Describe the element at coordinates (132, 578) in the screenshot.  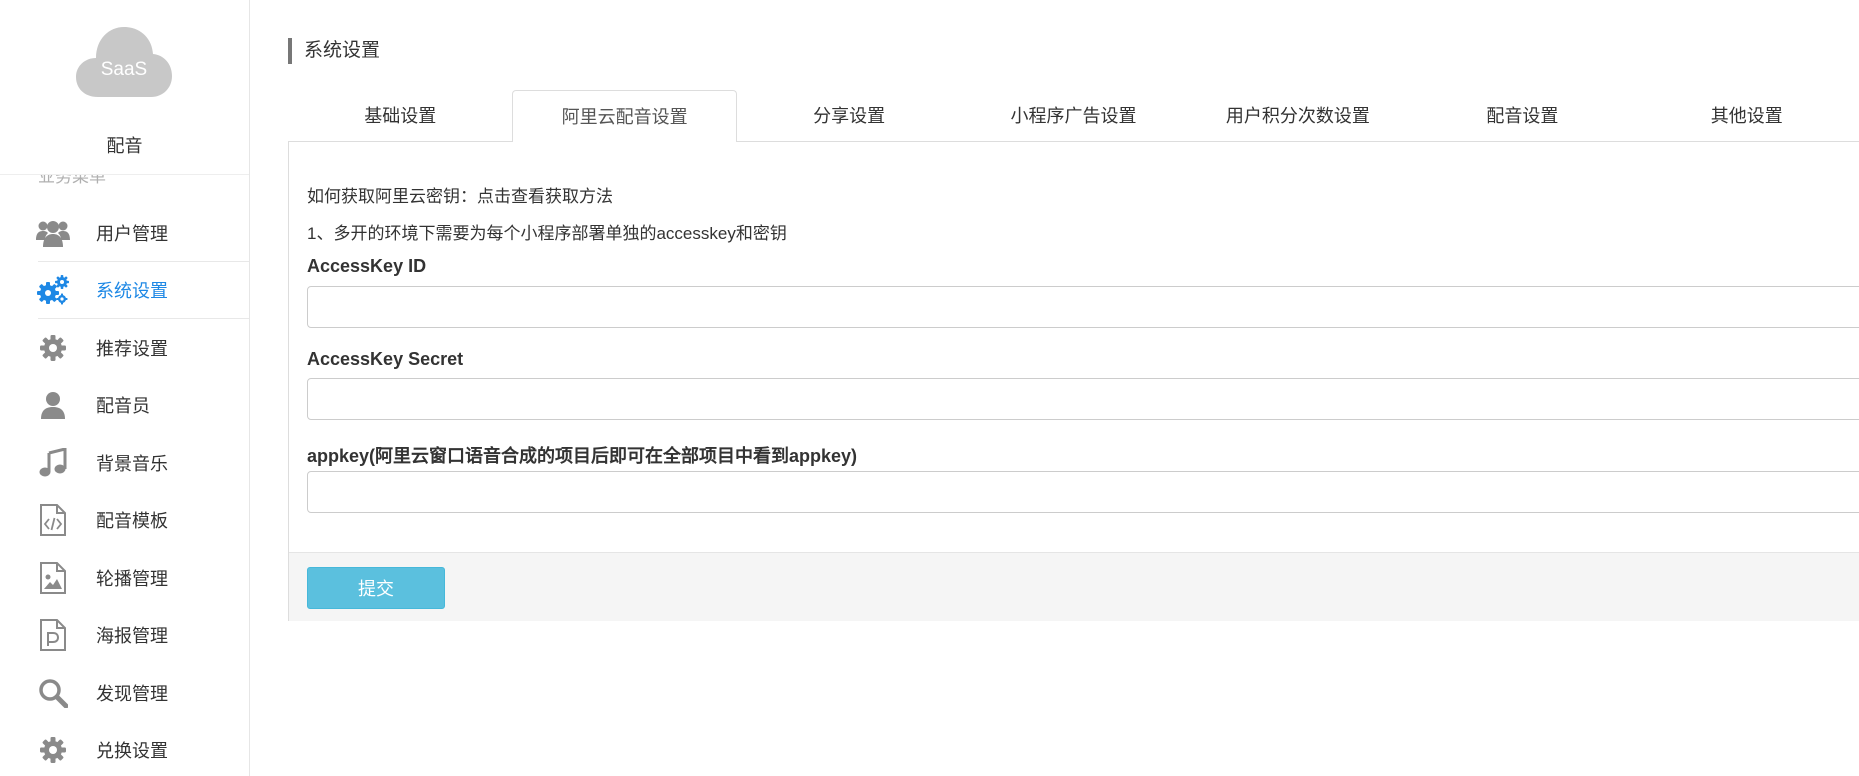
I see `sidebar-item-label: 轮播管理` at that location.